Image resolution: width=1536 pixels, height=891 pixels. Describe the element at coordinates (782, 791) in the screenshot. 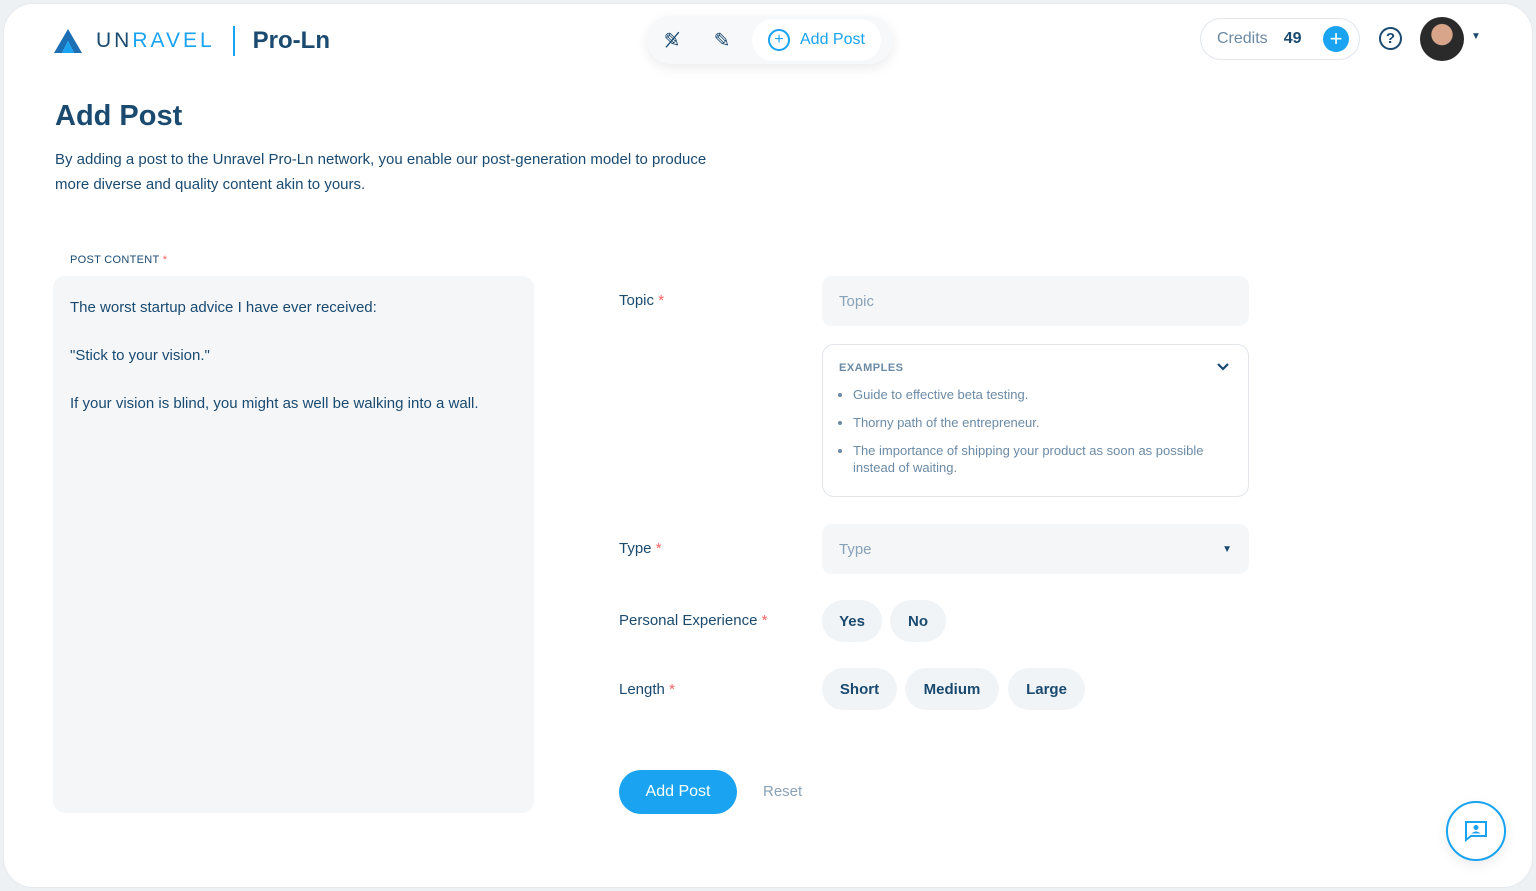

I see `reset-button: Reset` at that location.